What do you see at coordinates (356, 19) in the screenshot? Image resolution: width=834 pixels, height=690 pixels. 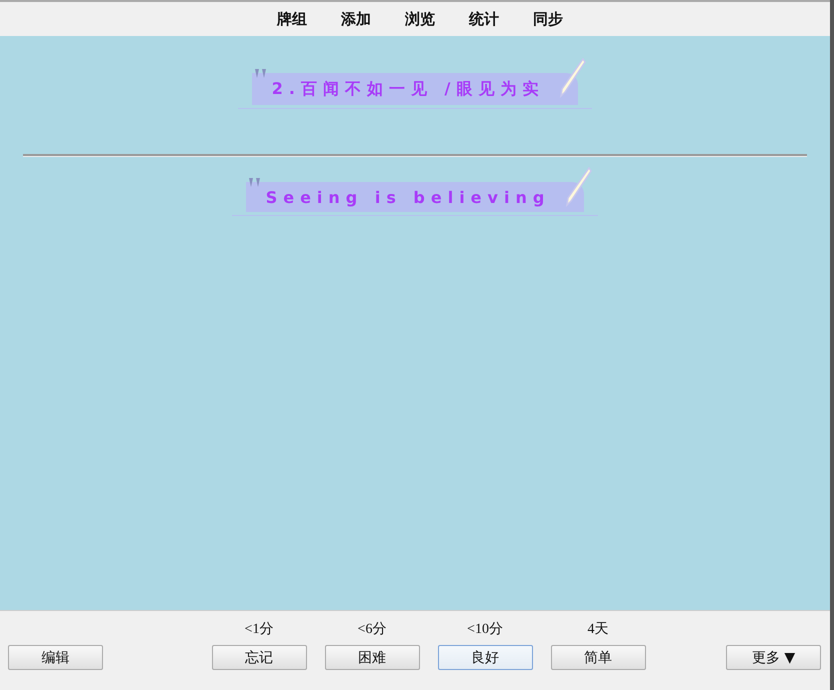 I see `menu-link: 添加` at bounding box center [356, 19].